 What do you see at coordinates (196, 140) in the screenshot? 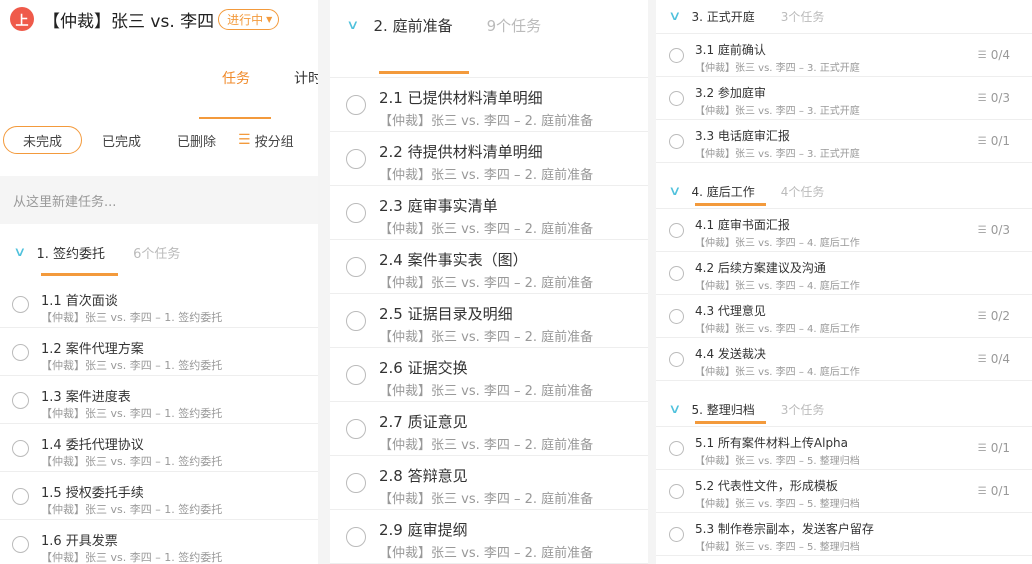
I see `filter-deleted-button: 已删除` at bounding box center [196, 140].